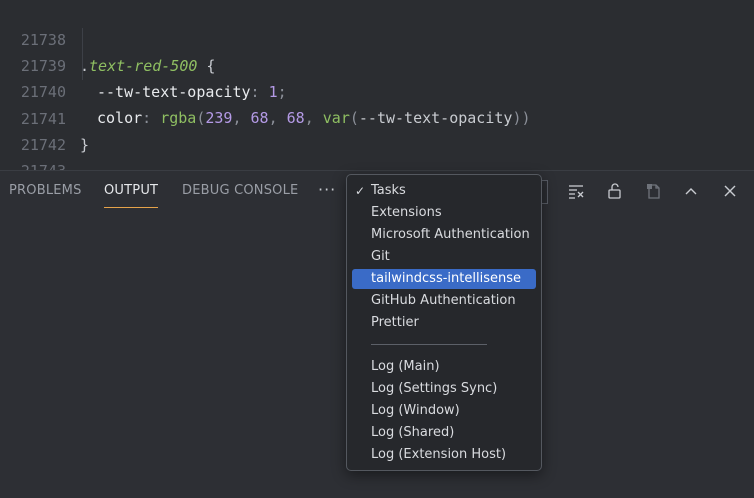 This screenshot has width=754, height=498. Describe the element at coordinates (377, 130) in the screenshot. I see `code-line: 21742` at that location.